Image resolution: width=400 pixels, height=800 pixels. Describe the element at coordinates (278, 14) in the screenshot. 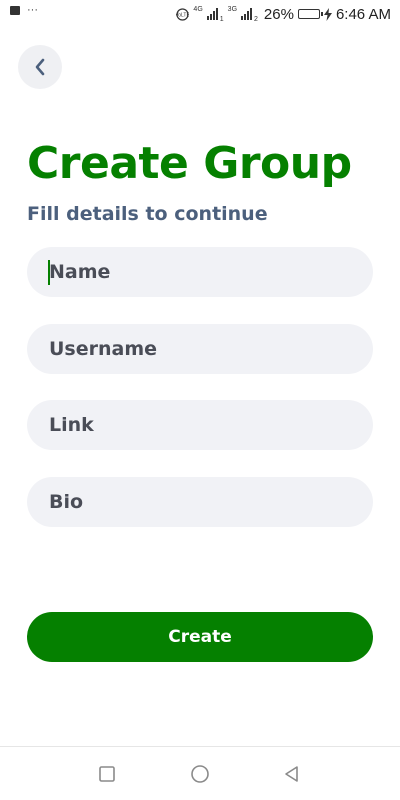

I see `battery-percentage: 26%` at that location.